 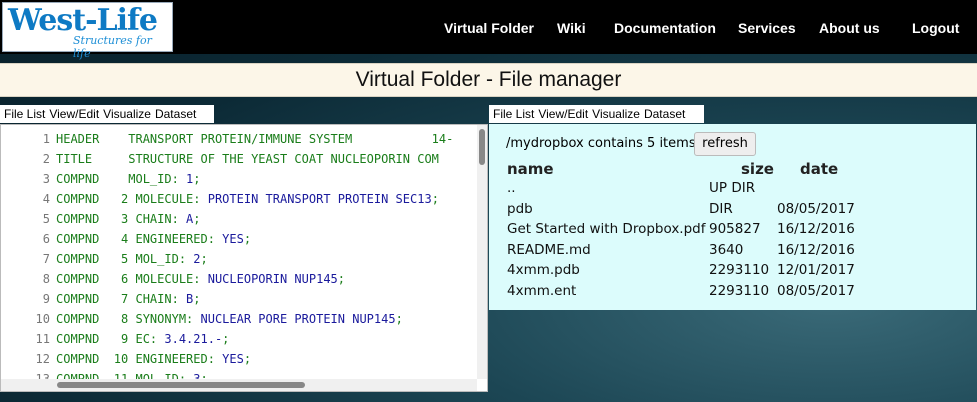 What do you see at coordinates (42, 319) in the screenshot?
I see `line-number: 10` at bounding box center [42, 319].